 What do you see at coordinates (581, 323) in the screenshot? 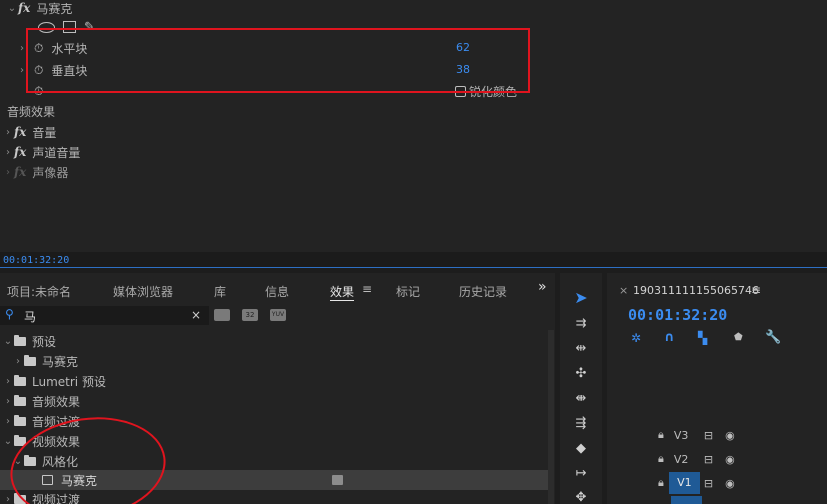
I see `track-select-tool-icon: ⇉` at bounding box center [581, 323].